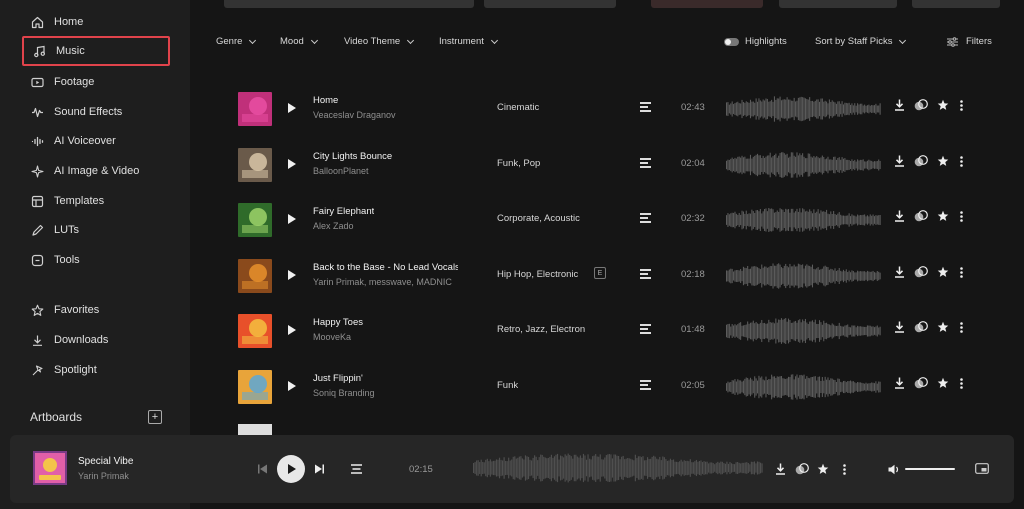 The image size is (1024, 509). I want to click on play-button, so click(291, 469).